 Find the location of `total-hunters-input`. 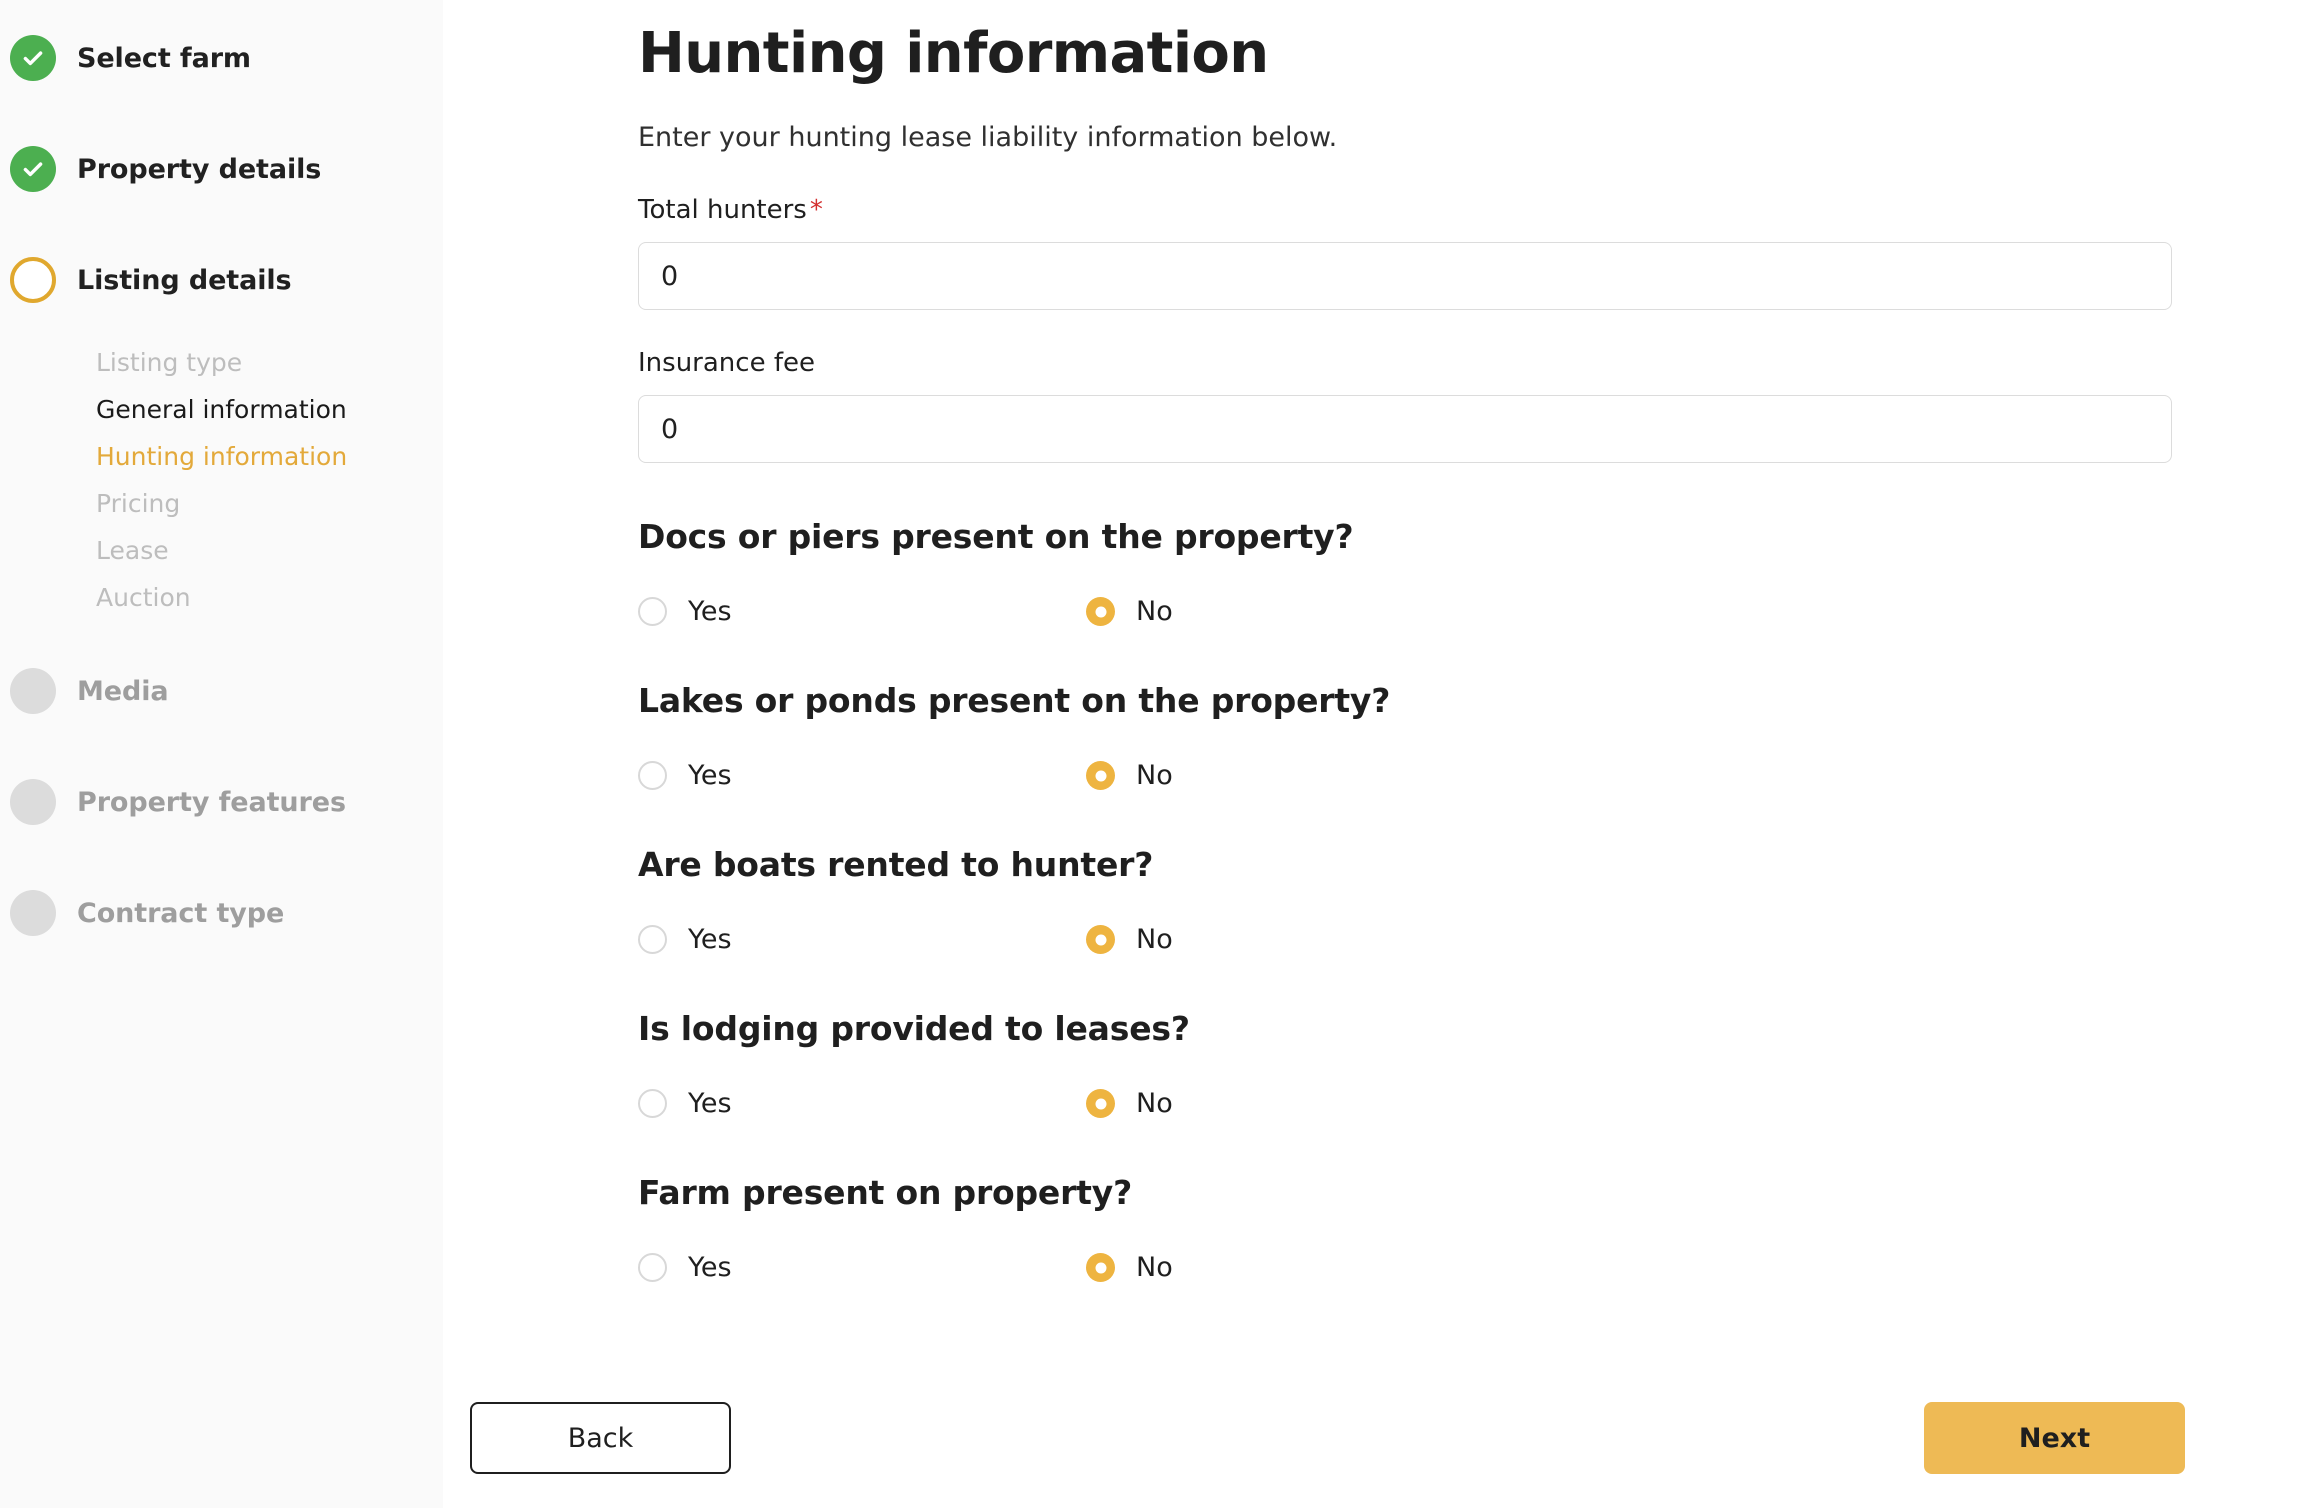

total-hunters-input is located at coordinates (1405, 276).